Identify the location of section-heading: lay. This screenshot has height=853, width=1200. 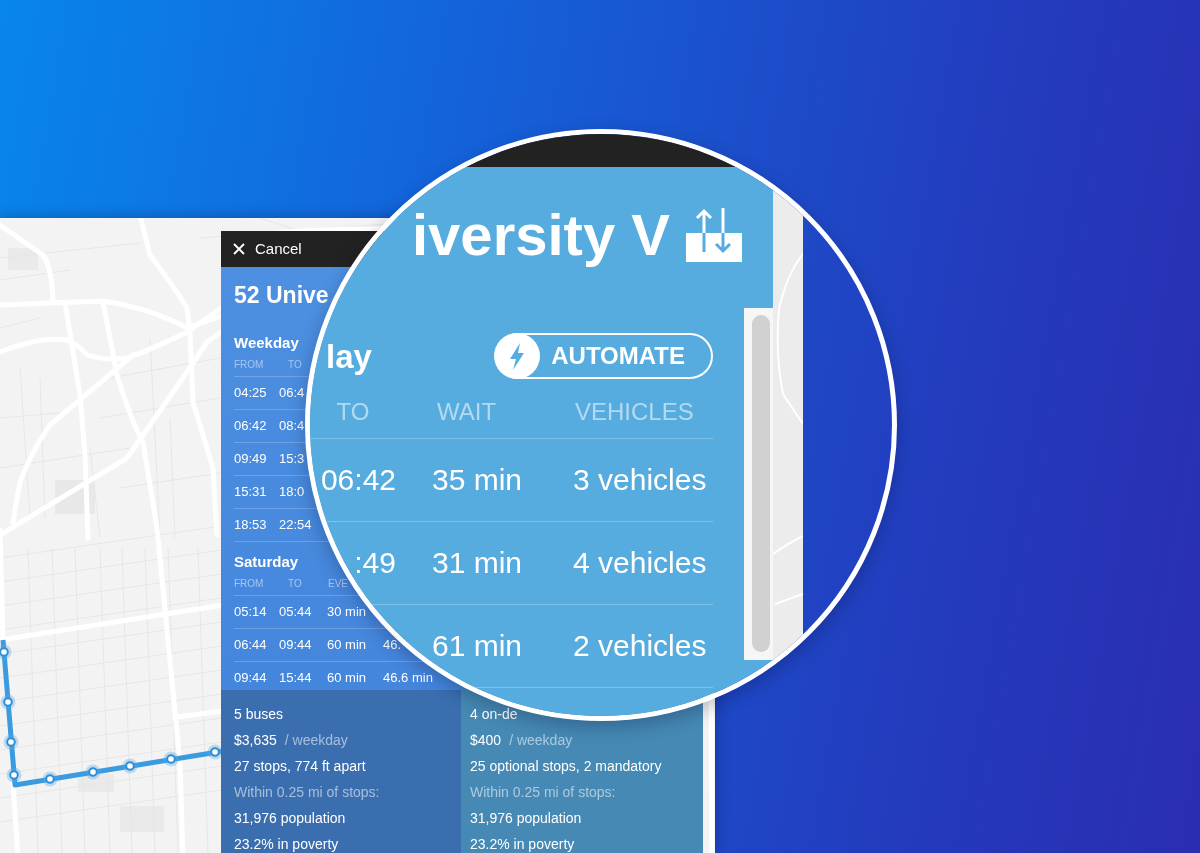
(349, 356).